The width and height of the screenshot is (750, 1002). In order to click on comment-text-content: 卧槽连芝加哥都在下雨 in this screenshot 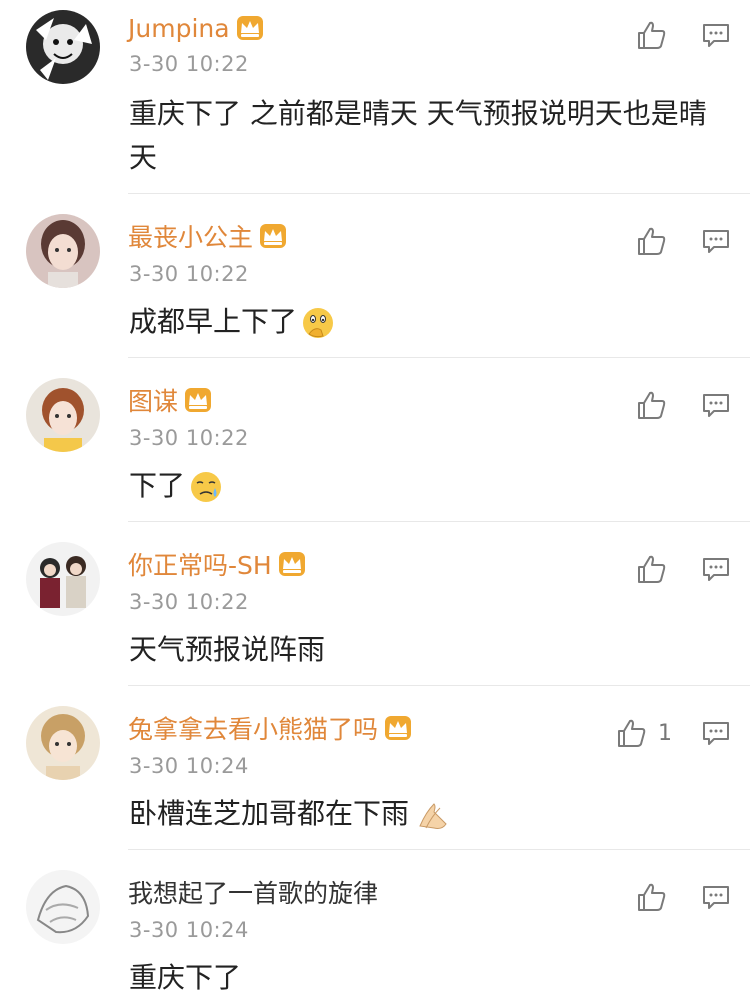, I will do `click(269, 813)`.